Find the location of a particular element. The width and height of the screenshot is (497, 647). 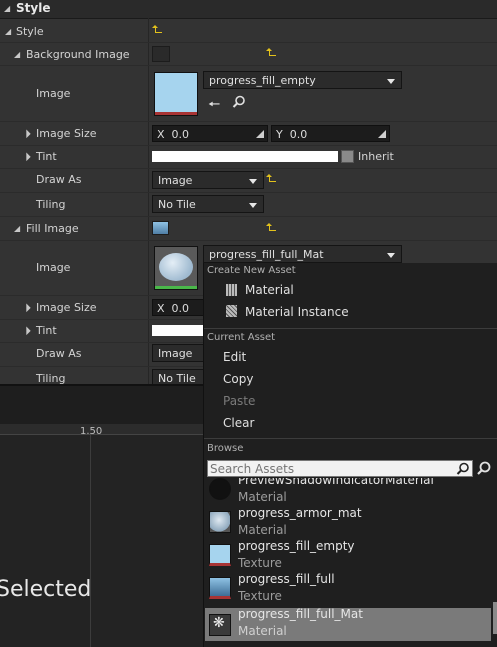

menu-item-paste: Paste is located at coordinates (239, 401).